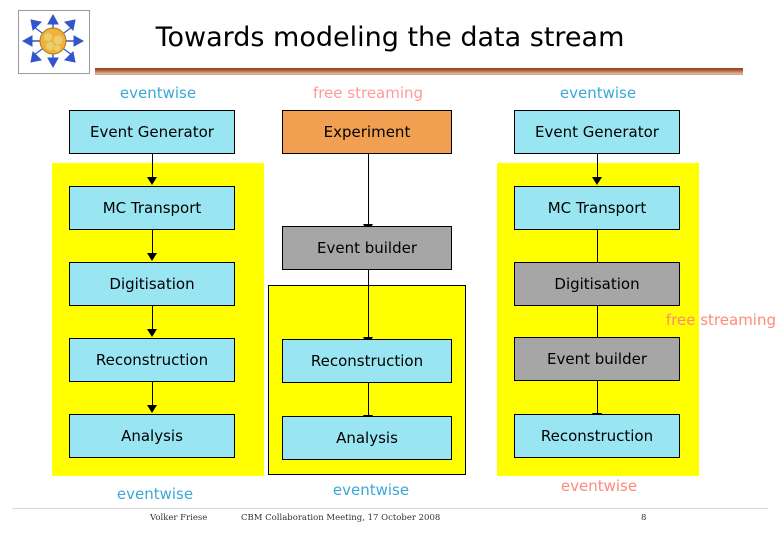  What do you see at coordinates (598, 93) in the screenshot?
I see `caption-top-right: eventwise` at bounding box center [598, 93].